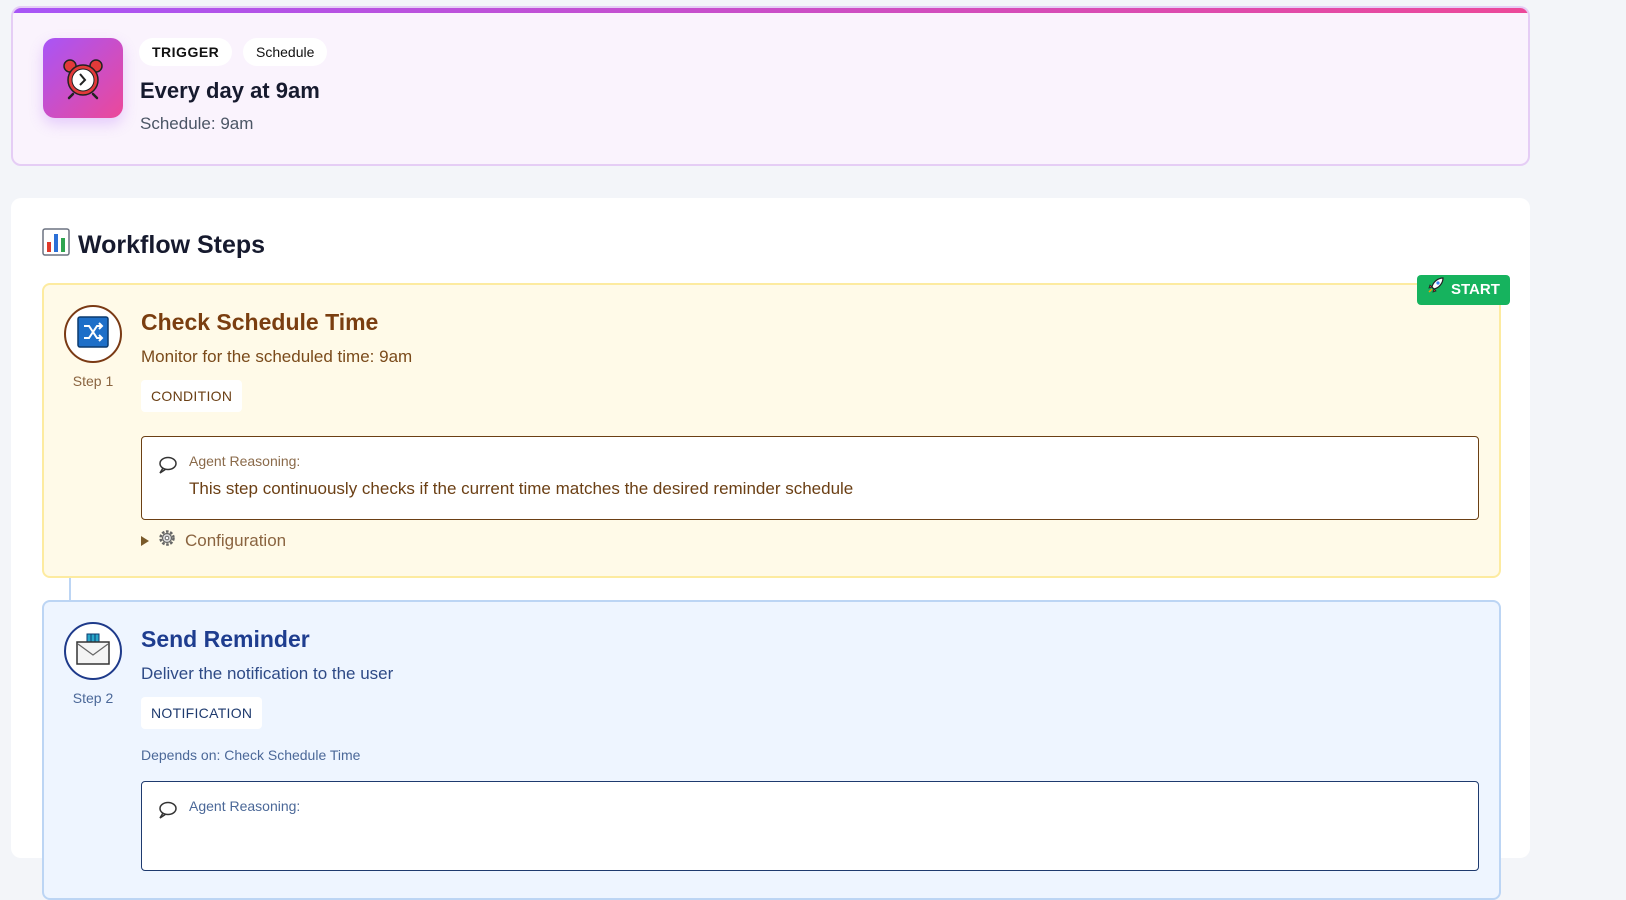  What do you see at coordinates (285, 52) in the screenshot?
I see `trigger-kind-chip: Schedule` at bounding box center [285, 52].